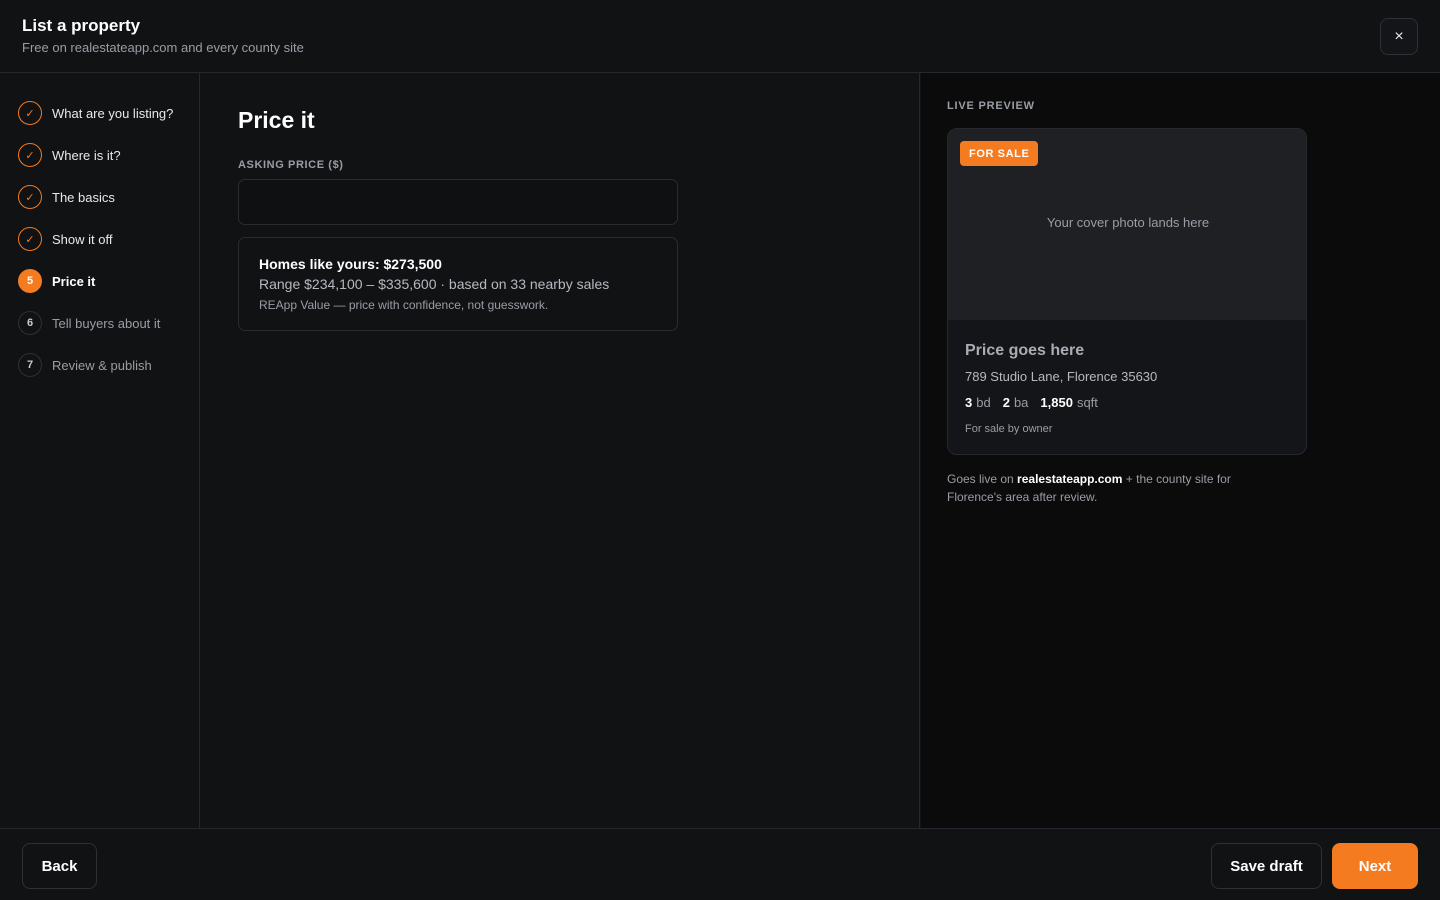 Image resolution: width=1440 pixels, height=900 pixels. What do you see at coordinates (350, 264) in the screenshot?
I see `estimate-value: Homes like yours: $273,500` at bounding box center [350, 264].